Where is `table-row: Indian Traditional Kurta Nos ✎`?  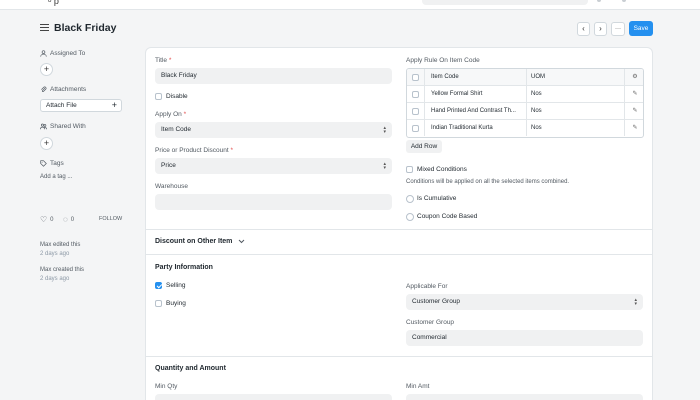 table-row: Indian Traditional Kurta Nos ✎ is located at coordinates (525, 128).